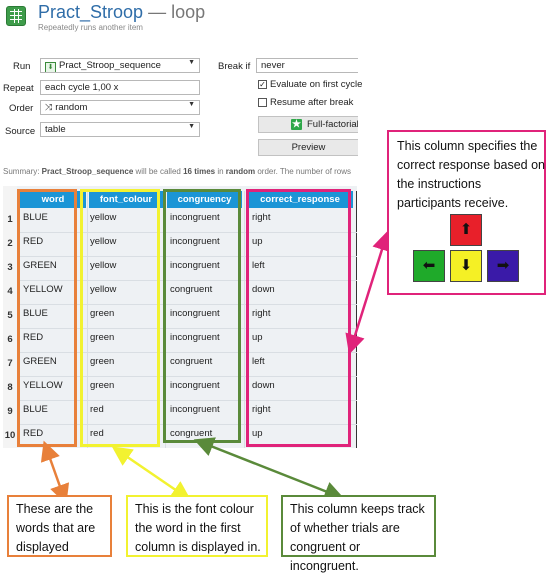  I want to click on arrow-down-icon: ⬇, so click(466, 266).